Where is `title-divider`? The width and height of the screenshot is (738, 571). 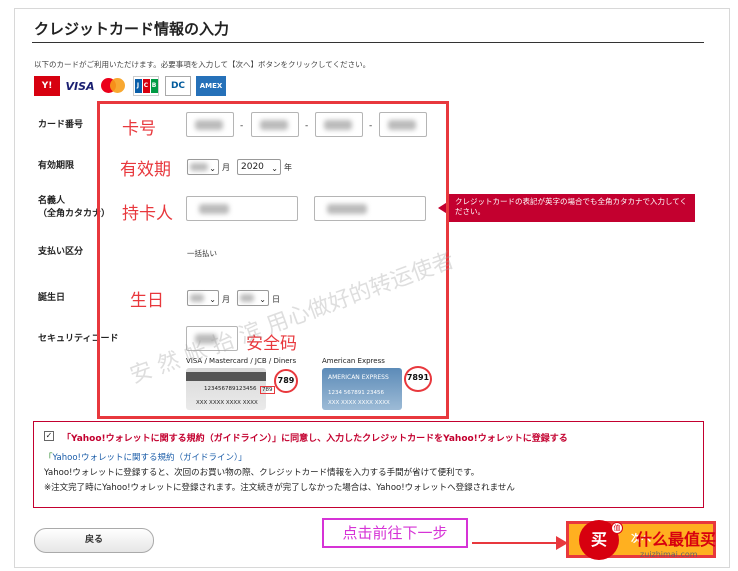 title-divider is located at coordinates (368, 42).